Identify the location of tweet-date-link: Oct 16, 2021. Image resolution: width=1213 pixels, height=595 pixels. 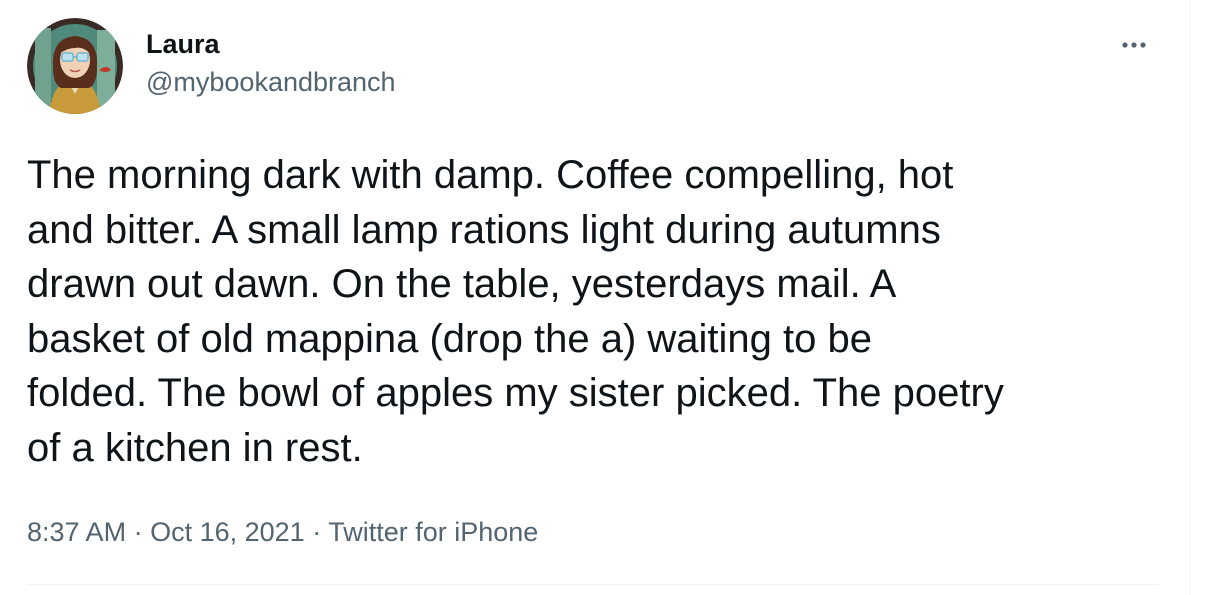
(227, 532).